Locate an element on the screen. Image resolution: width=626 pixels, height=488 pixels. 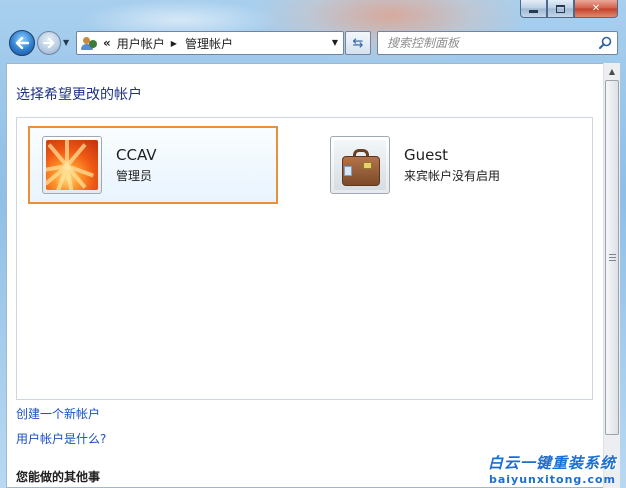
back-button is located at coordinates (22, 43).